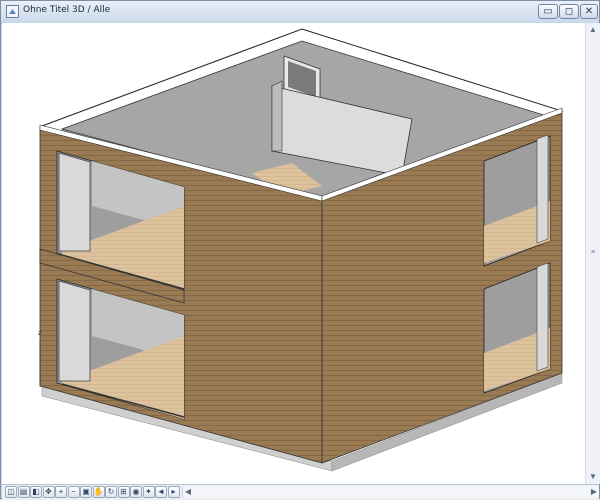 Image resolution: width=600 pixels, height=500 pixels. I want to click on scroll-right-arrow: ▶, so click(594, 492).